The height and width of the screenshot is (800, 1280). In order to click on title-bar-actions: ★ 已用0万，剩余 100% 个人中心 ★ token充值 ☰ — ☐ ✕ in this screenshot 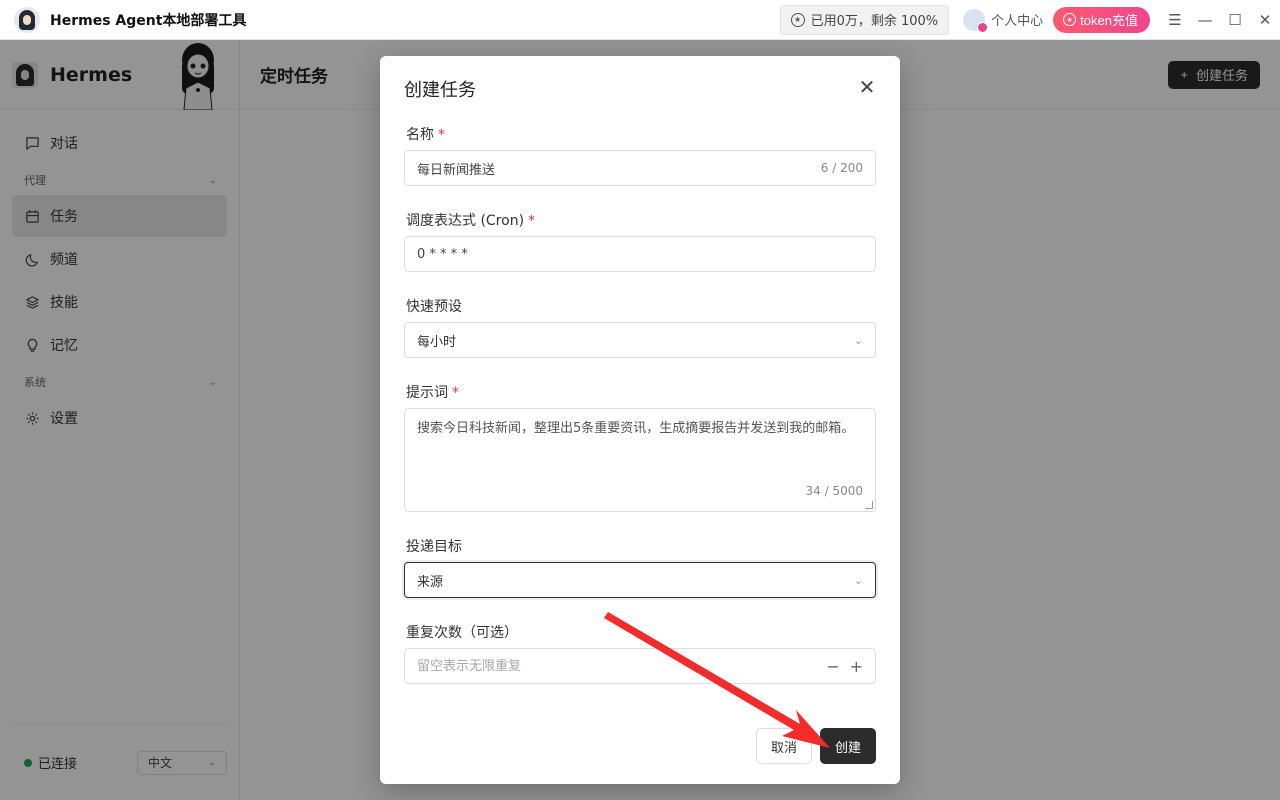, I will do `click(1029, 20)`.